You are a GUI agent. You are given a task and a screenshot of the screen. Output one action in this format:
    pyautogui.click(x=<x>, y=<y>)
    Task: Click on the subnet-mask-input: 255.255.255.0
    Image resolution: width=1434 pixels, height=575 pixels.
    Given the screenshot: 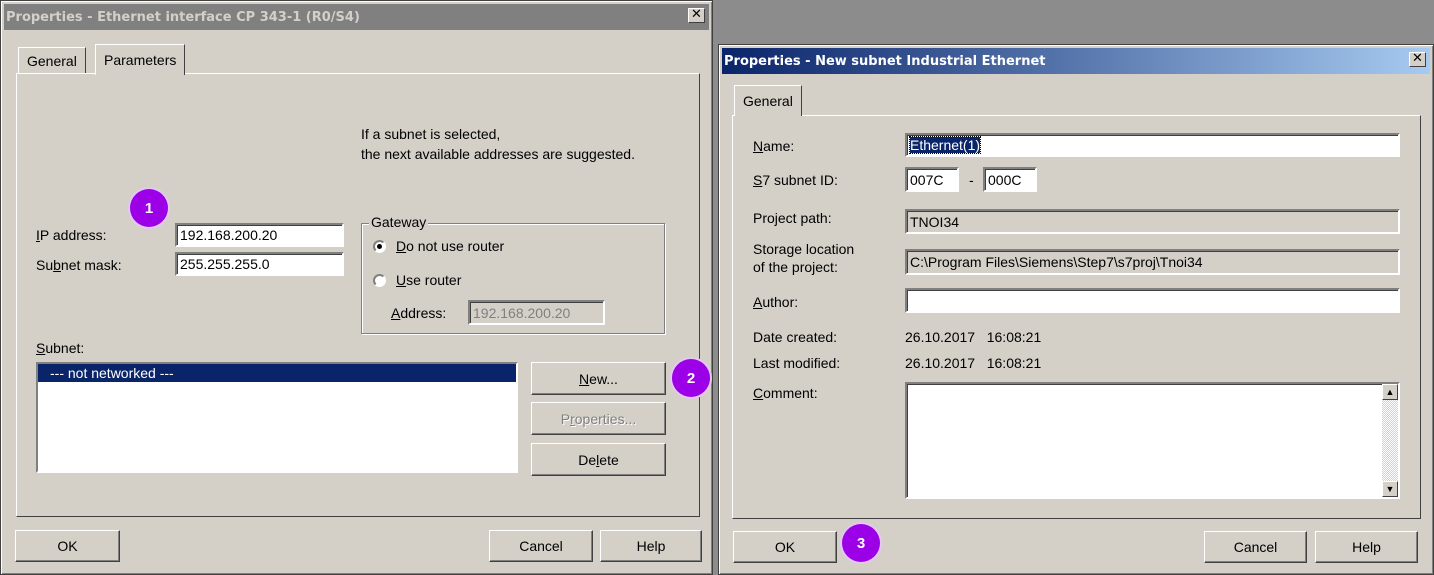 What is the action you would take?
    pyautogui.click(x=259, y=264)
    